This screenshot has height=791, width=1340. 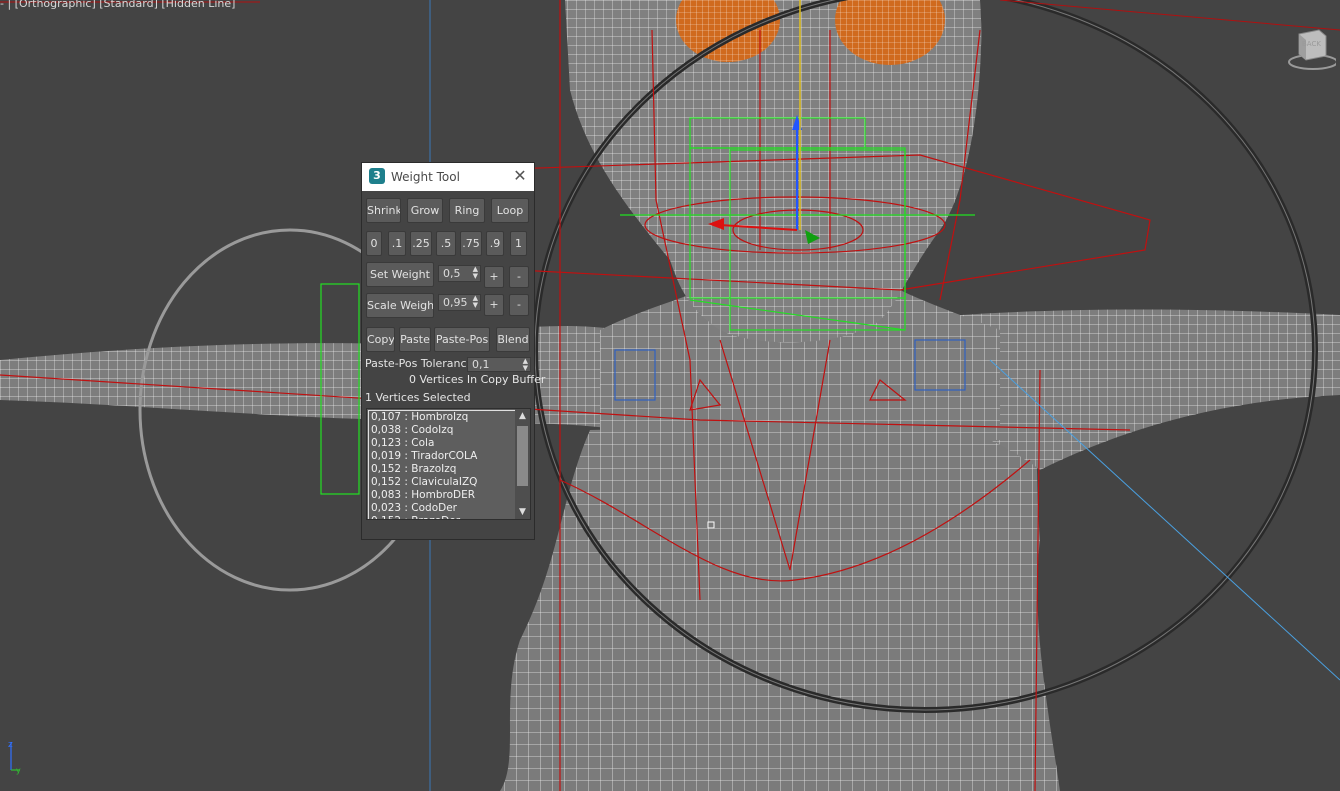 What do you see at coordinates (425, 210) in the screenshot?
I see `grow-button: Grow` at bounding box center [425, 210].